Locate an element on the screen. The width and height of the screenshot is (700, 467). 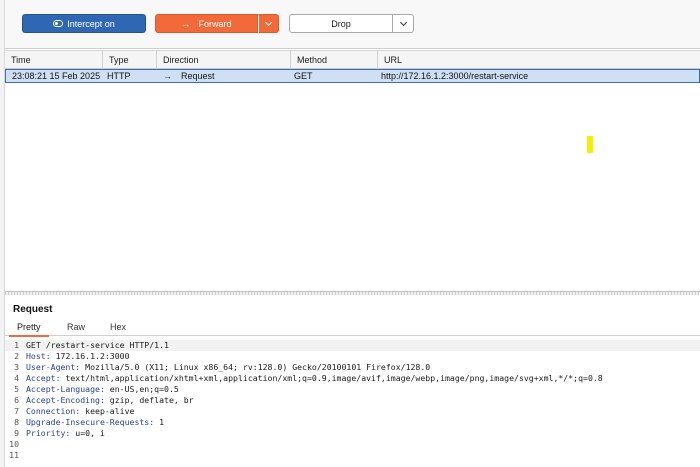
drop-label: Drop is located at coordinates (341, 23).